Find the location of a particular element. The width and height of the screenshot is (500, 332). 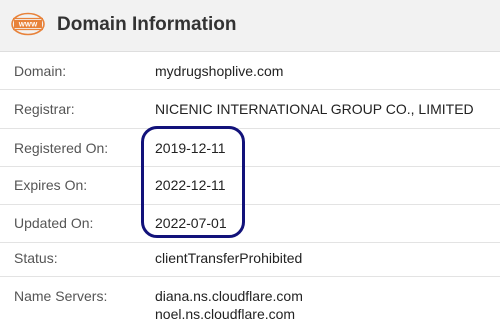

www-icon-text: WWW is located at coordinates (28, 25).